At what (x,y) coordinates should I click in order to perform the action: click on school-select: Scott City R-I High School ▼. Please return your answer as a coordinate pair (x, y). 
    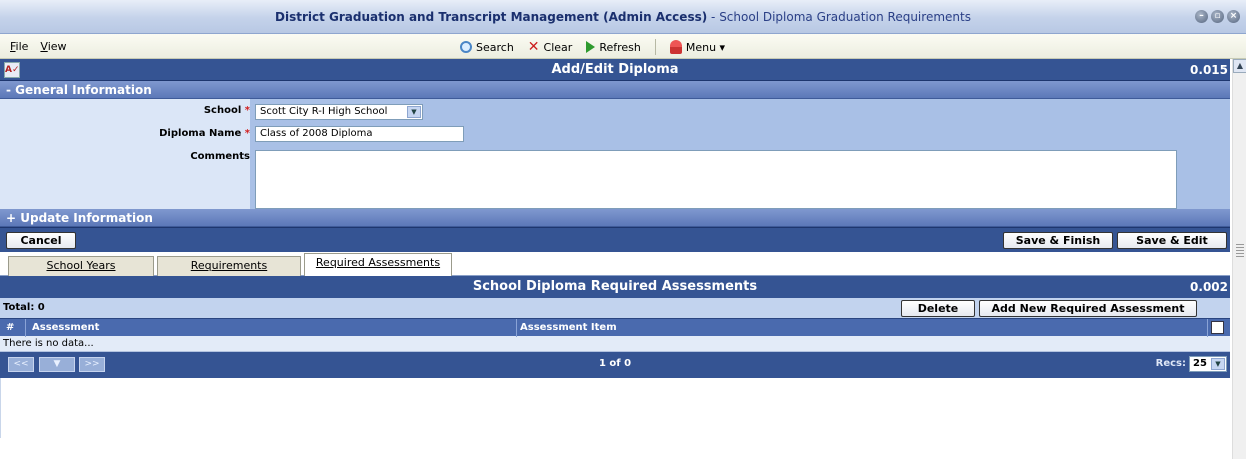
    Looking at the image, I should click on (339, 112).